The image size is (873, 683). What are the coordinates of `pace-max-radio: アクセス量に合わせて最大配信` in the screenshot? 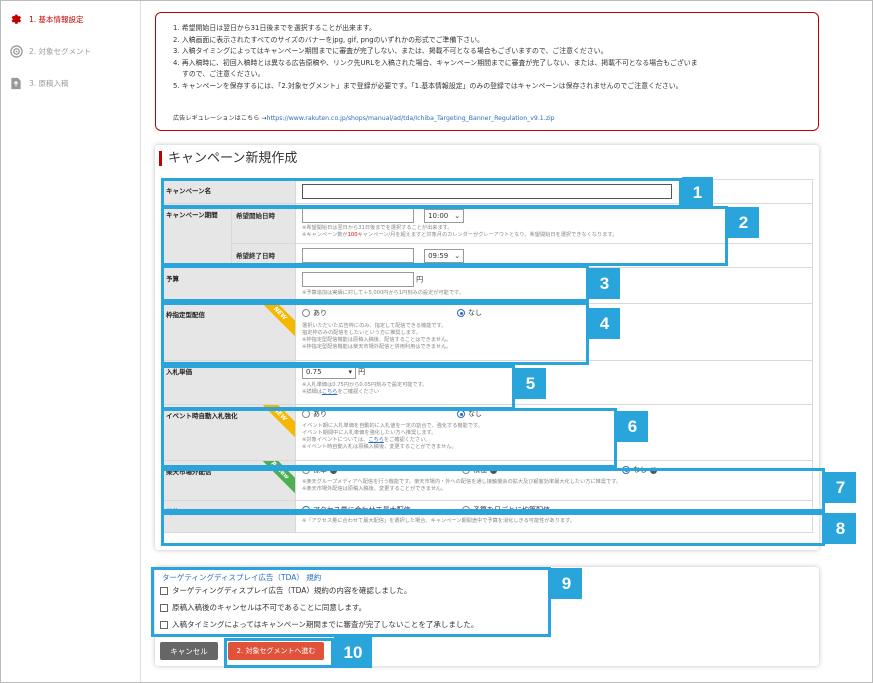 It's located at (382, 510).